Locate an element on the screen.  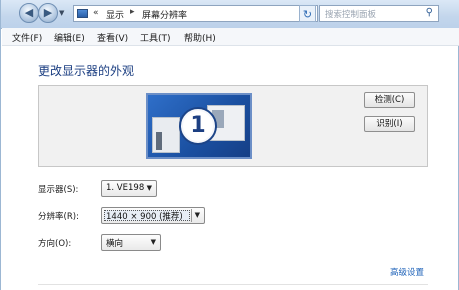
control-panel-icon is located at coordinates (82, 13).